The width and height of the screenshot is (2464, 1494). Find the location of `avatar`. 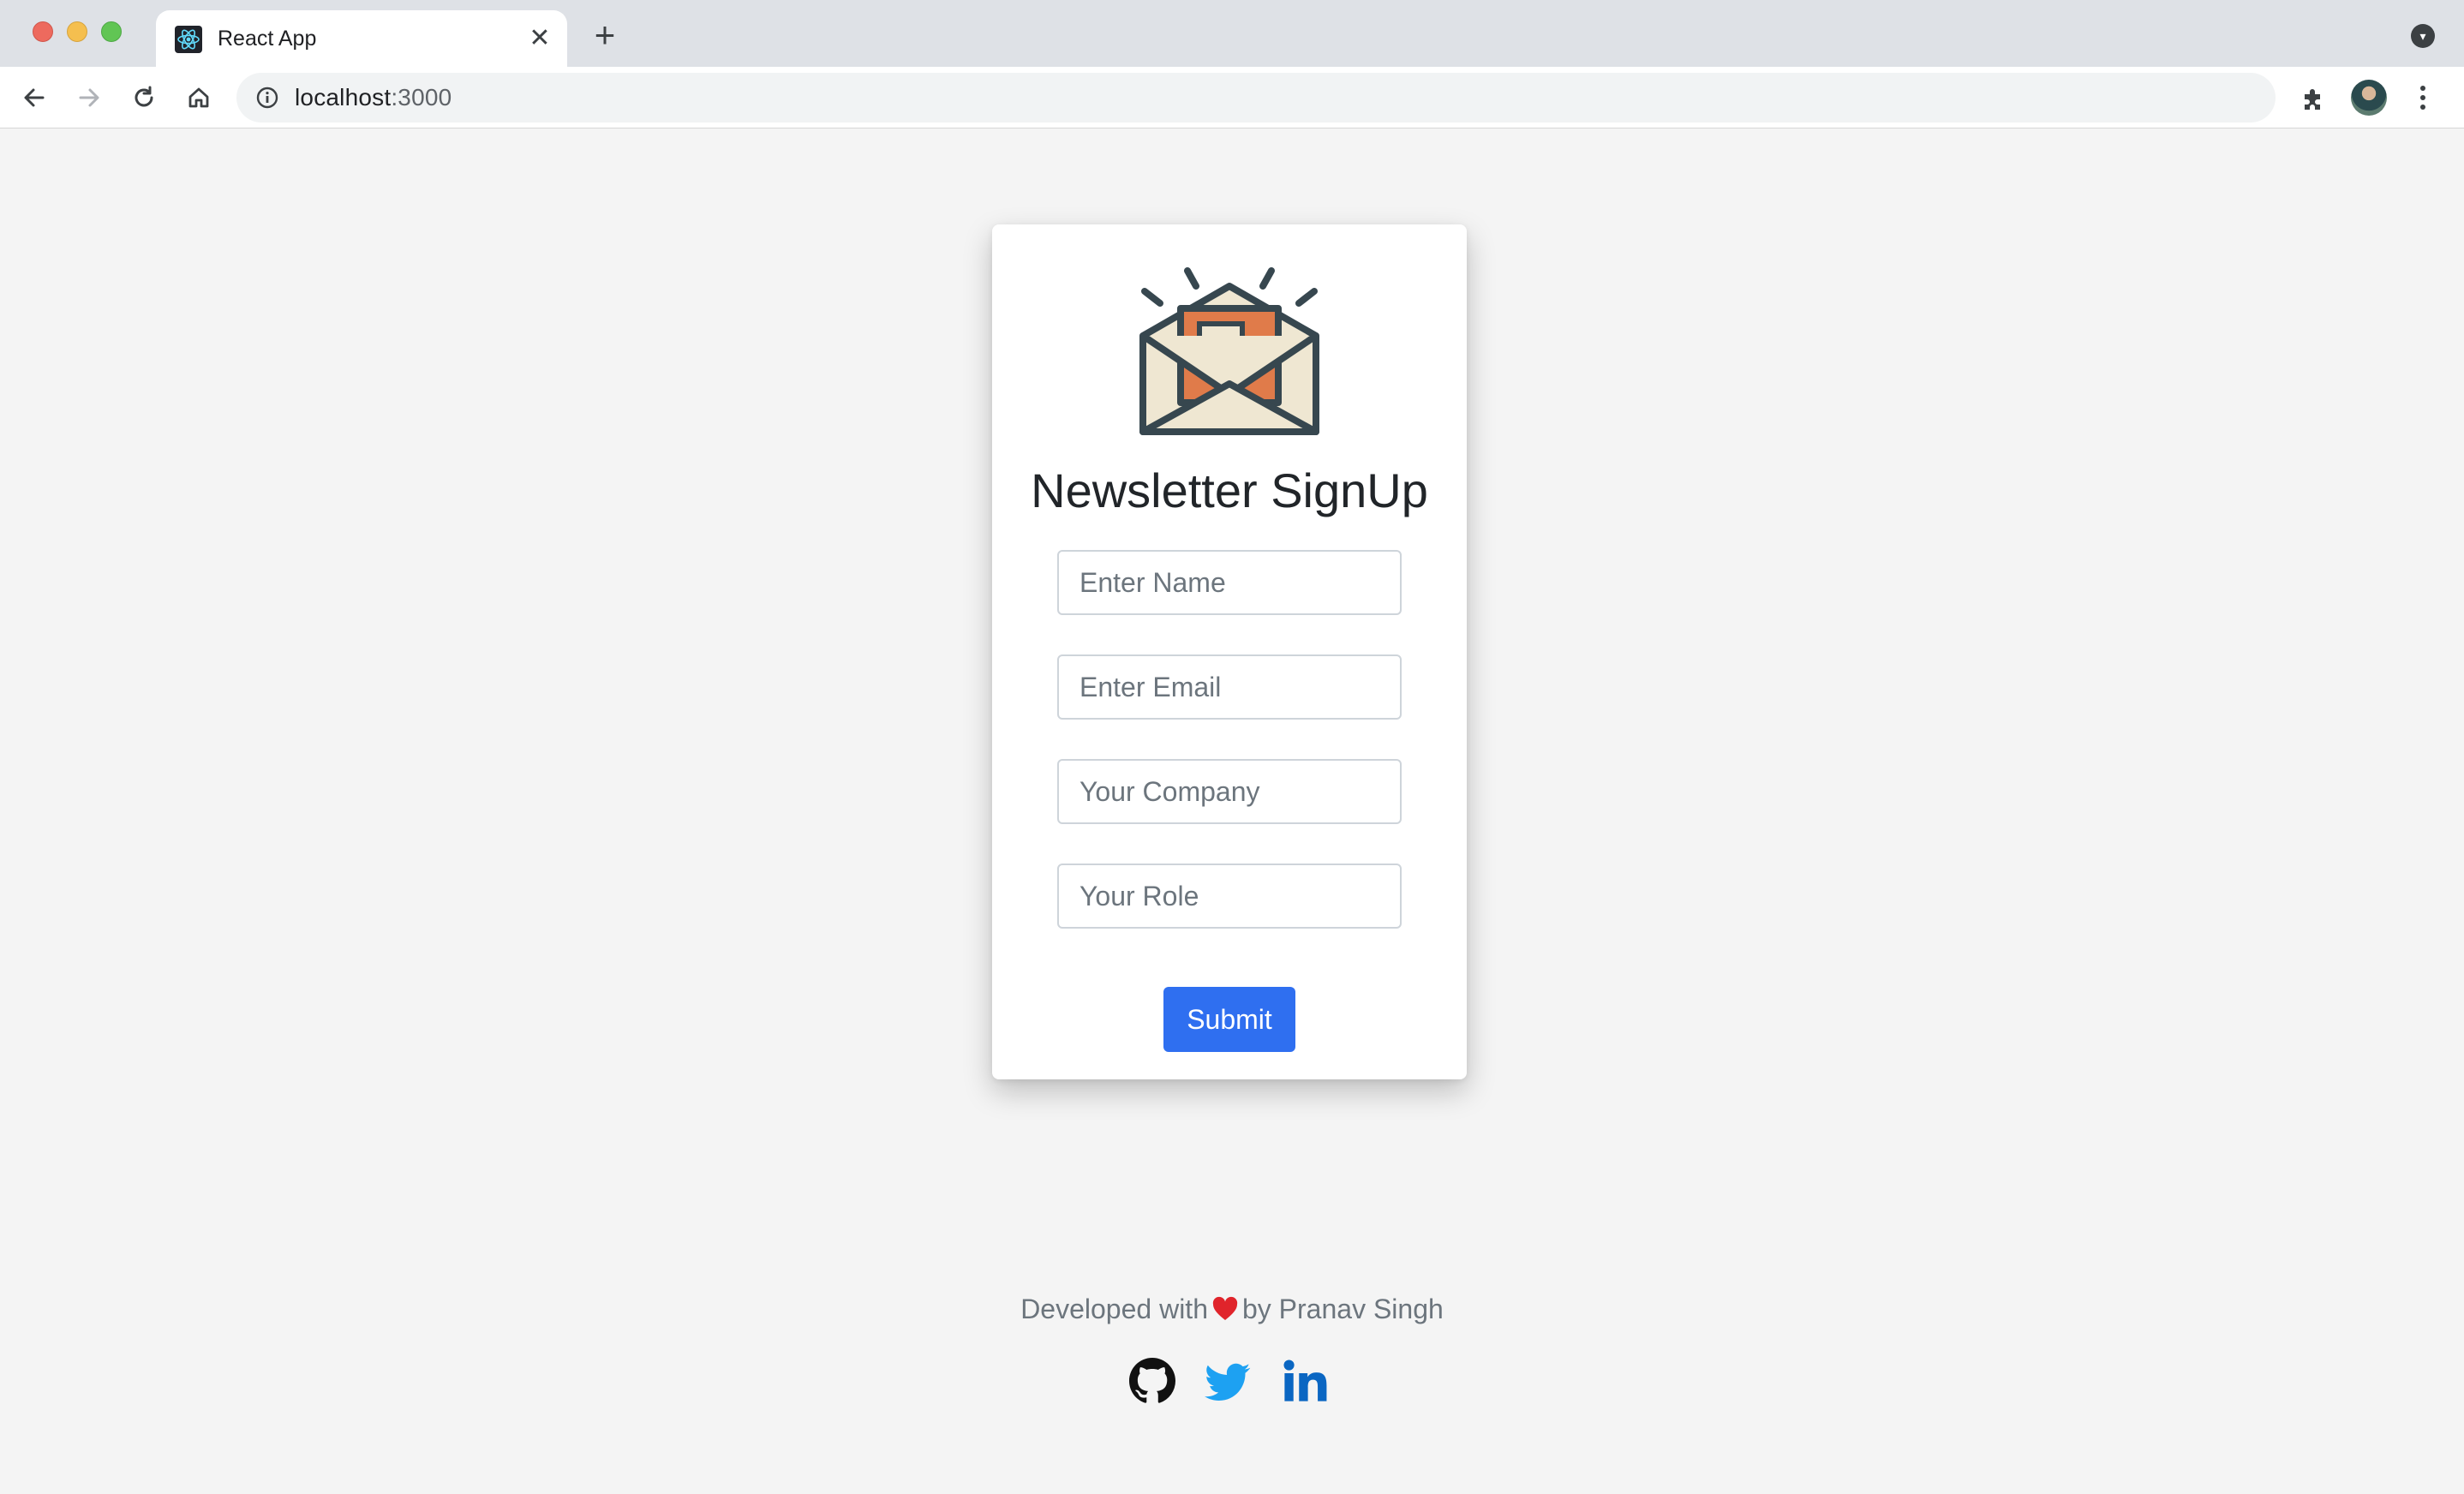

avatar is located at coordinates (2369, 98).